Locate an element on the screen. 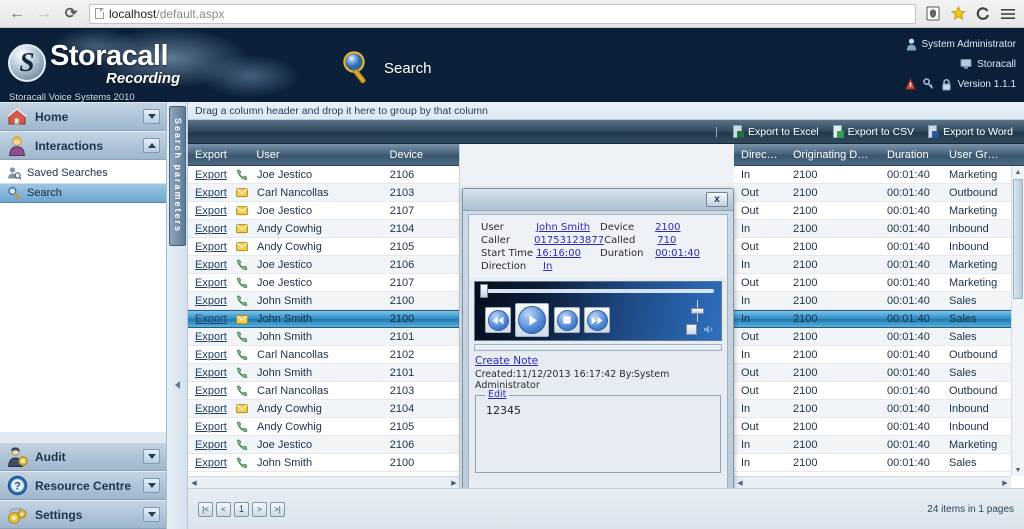  meta-value-device: 2100 is located at coordinates (687, 227).